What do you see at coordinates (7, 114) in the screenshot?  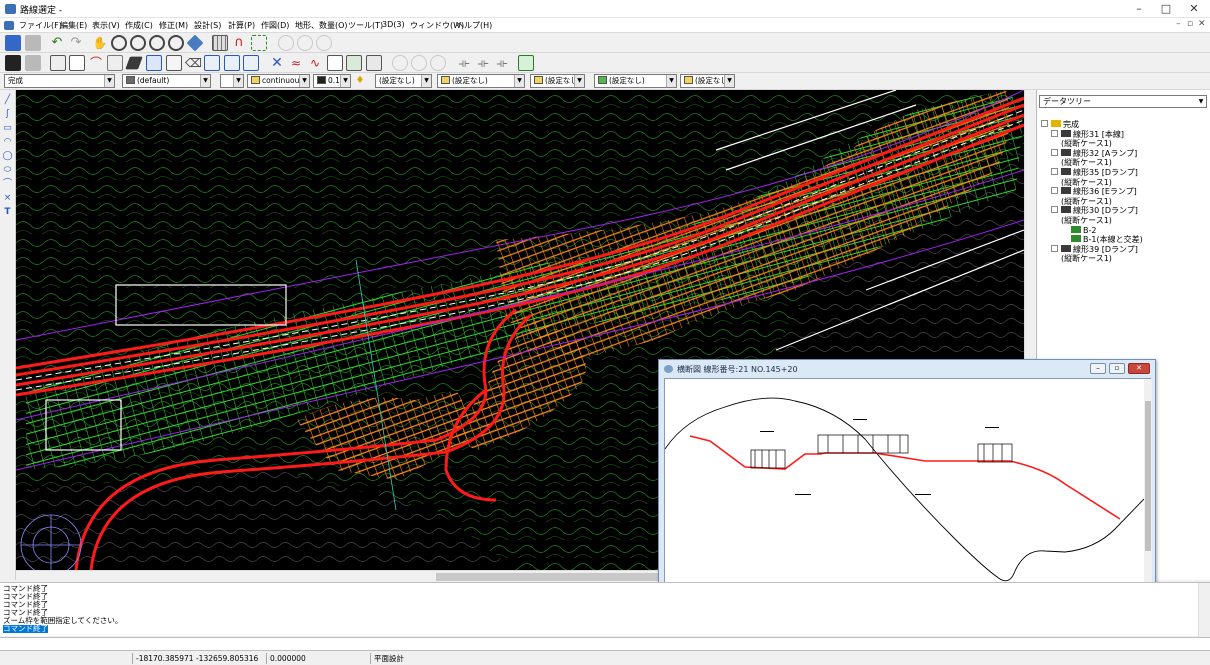 I see `polyline-tool-icon: ʃ` at bounding box center [7, 114].